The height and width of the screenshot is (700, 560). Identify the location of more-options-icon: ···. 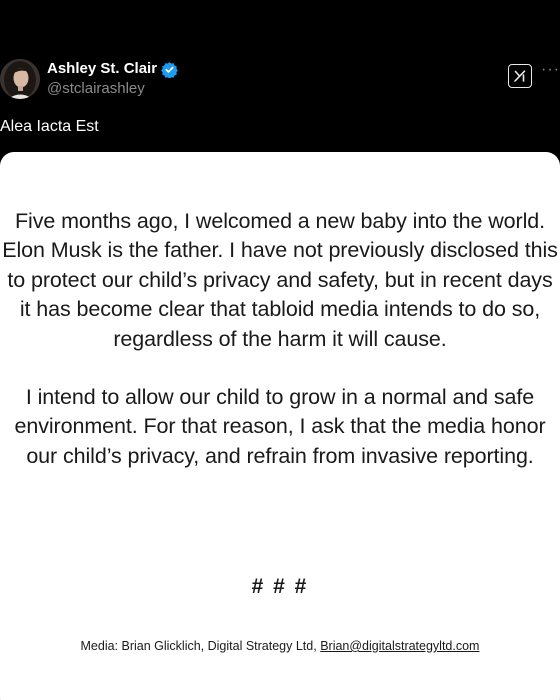
(550, 70).